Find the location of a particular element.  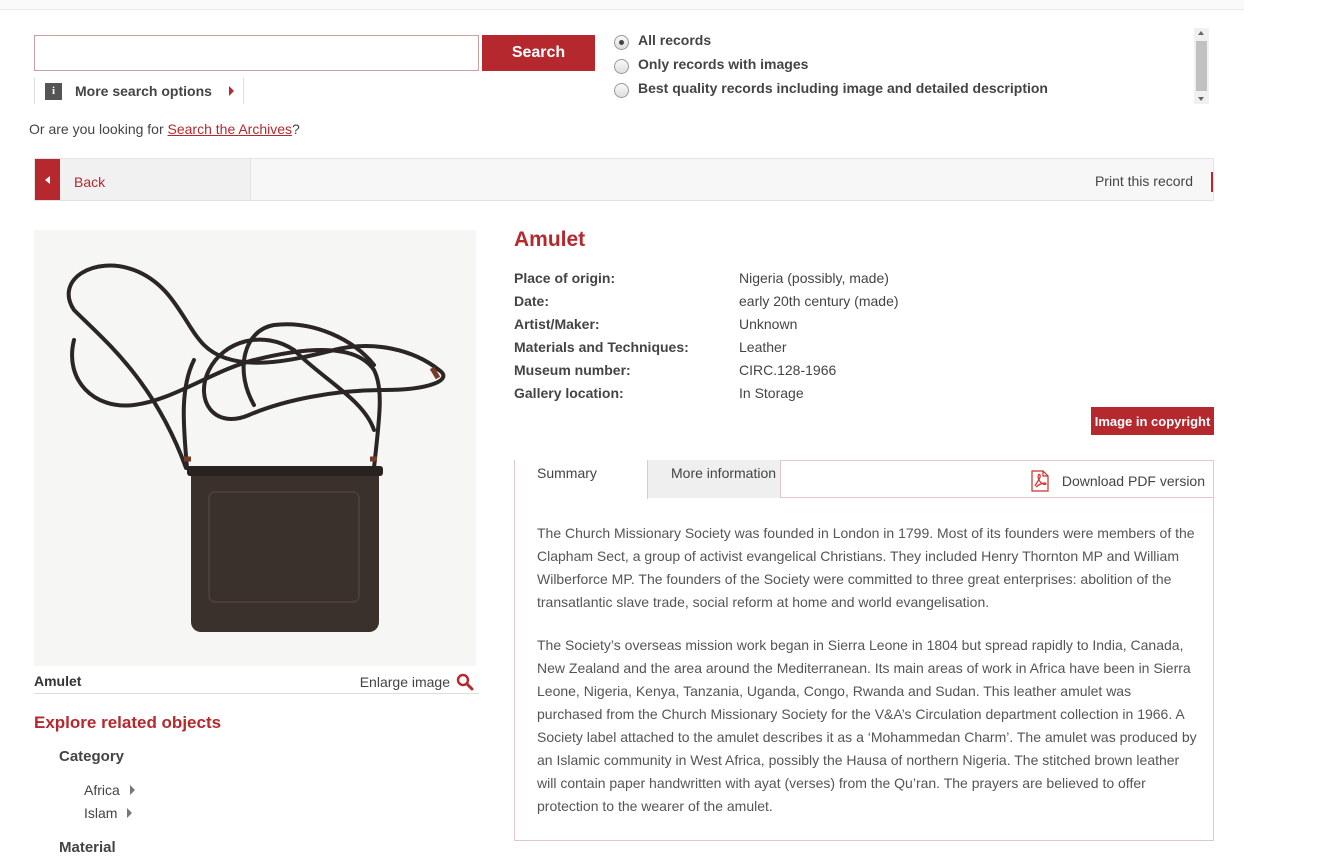

detail-label: Place of origin: is located at coordinates (565, 278).